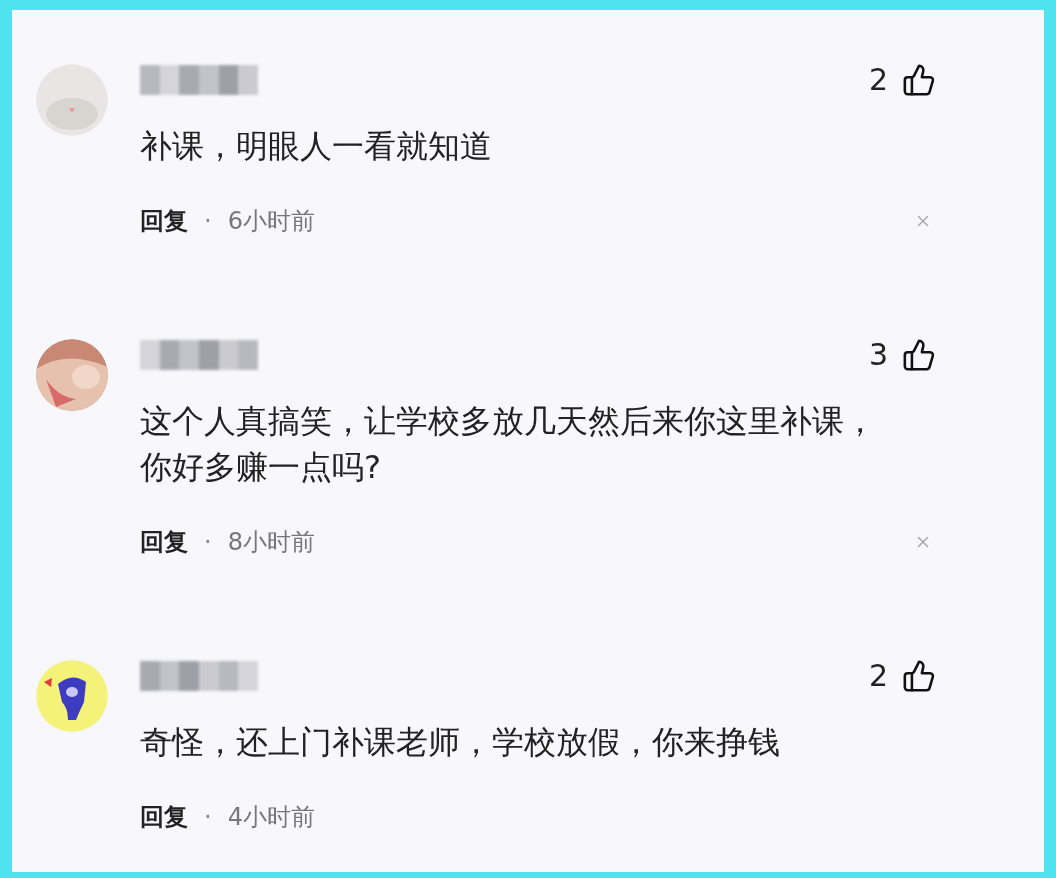 This screenshot has height=878, width=1056. I want to click on comment-time: 8小时前, so click(271, 542).